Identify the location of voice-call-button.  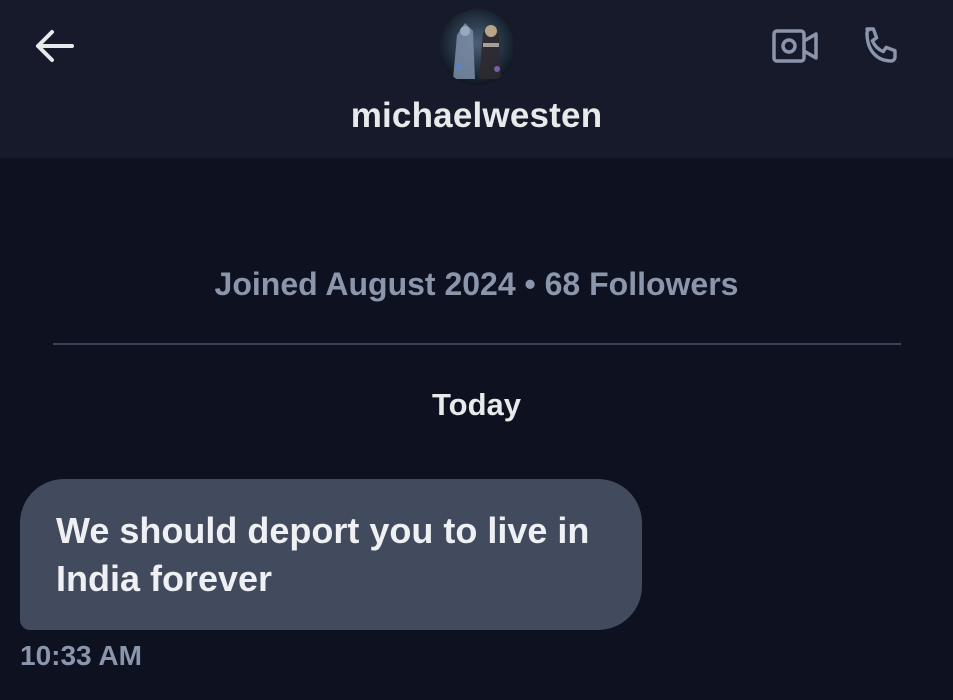
(882, 46).